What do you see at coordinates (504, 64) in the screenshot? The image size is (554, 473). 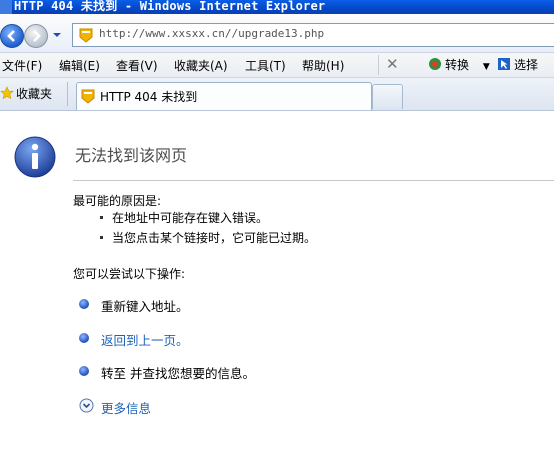 I see `select-icon` at bounding box center [504, 64].